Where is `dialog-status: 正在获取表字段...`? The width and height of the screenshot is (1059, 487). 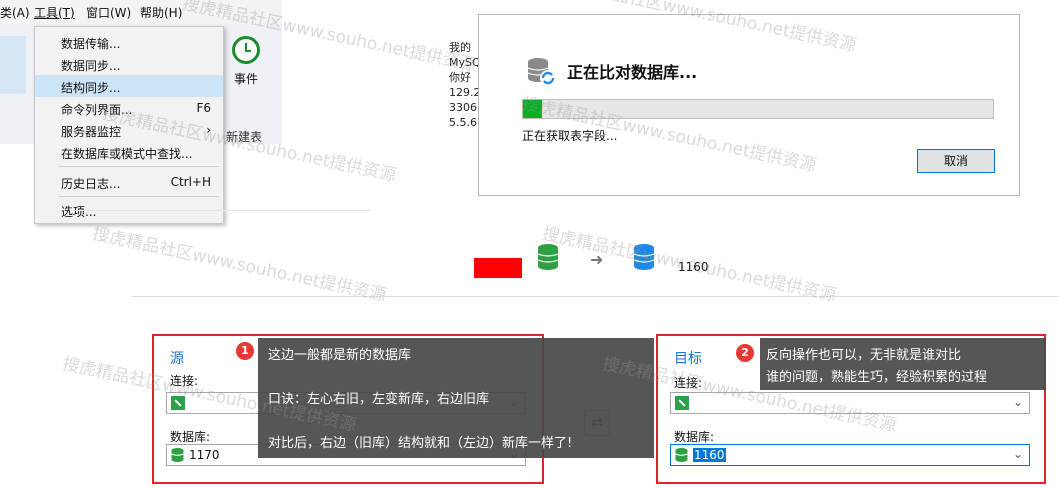 dialog-status: 正在获取表字段... is located at coordinates (570, 136).